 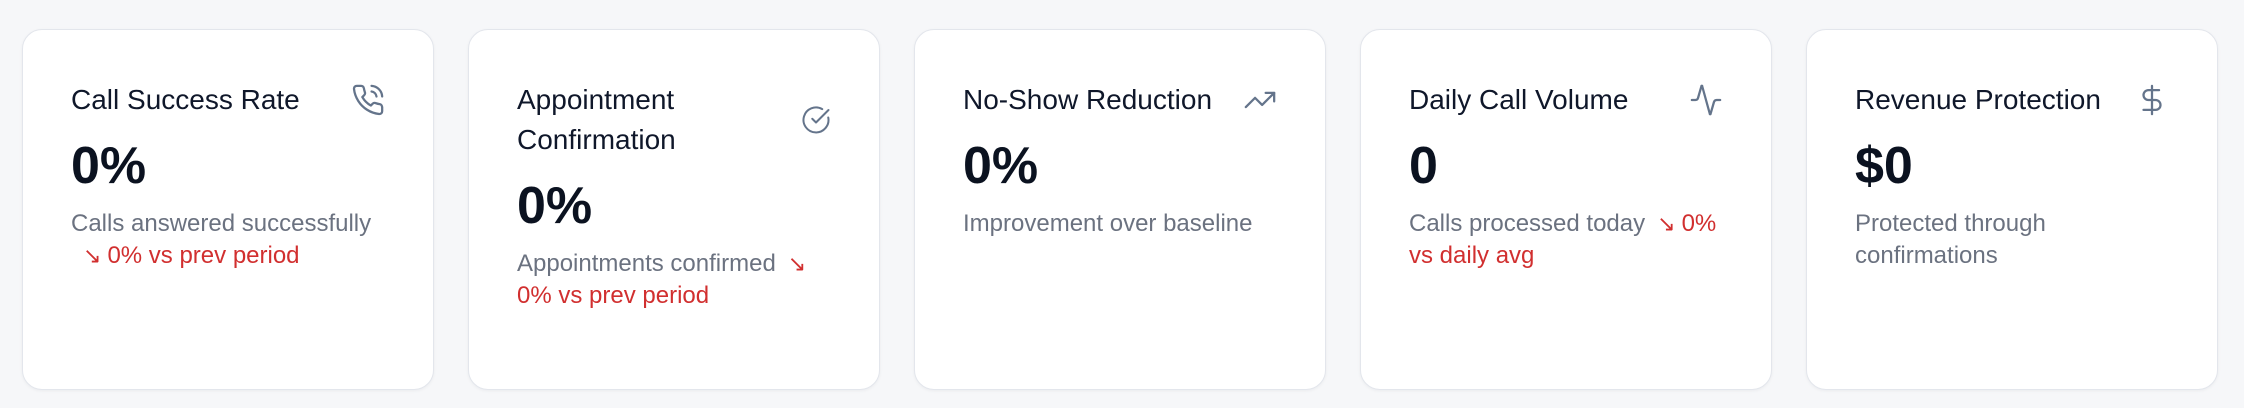 What do you see at coordinates (1088, 99) in the screenshot?
I see `card-title: No-Show Reduction` at bounding box center [1088, 99].